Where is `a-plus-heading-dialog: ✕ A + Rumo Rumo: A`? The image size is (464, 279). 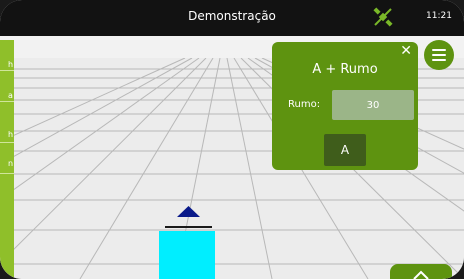
a-plus-heading-dialog: ✕ A + Rumo Rumo: A is located at coordinates (345, 106).